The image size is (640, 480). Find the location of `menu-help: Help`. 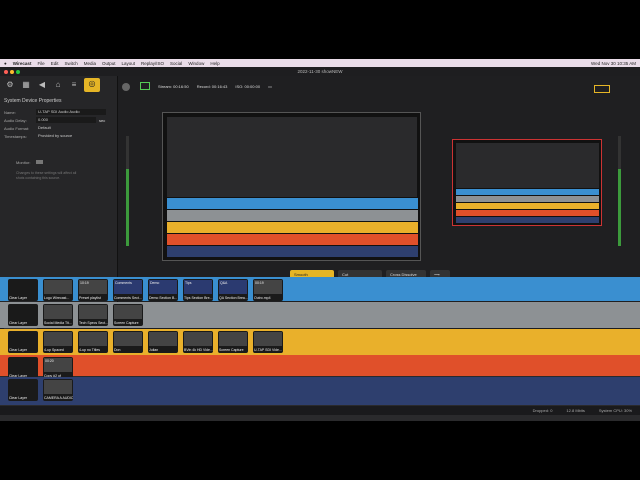

menu-help: Help is located at coordinates (214, 63).